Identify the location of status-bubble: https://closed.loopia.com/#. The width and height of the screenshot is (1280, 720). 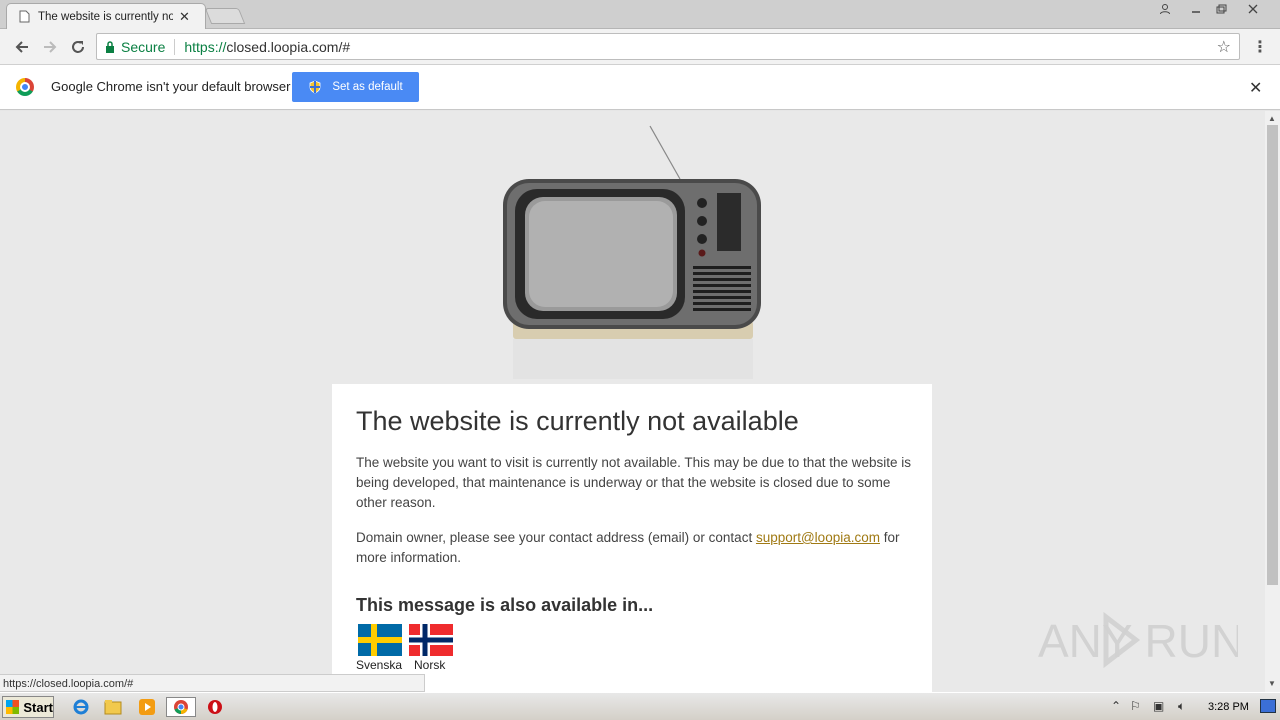
(212, 683).